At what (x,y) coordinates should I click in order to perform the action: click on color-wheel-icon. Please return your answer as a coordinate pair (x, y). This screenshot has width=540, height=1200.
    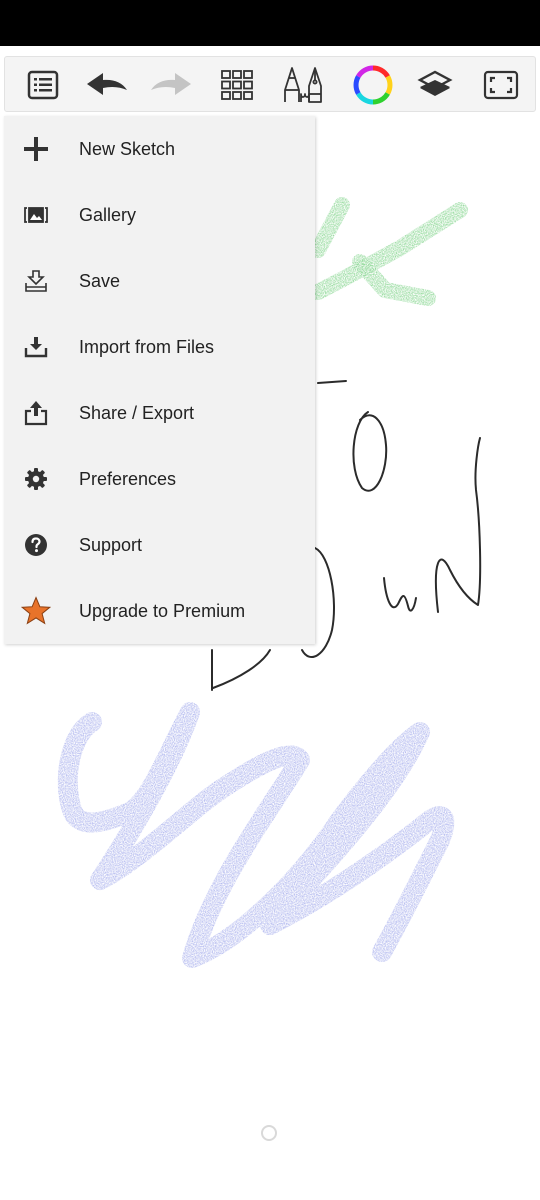
    Looking at the image, I should click on (373, 85).